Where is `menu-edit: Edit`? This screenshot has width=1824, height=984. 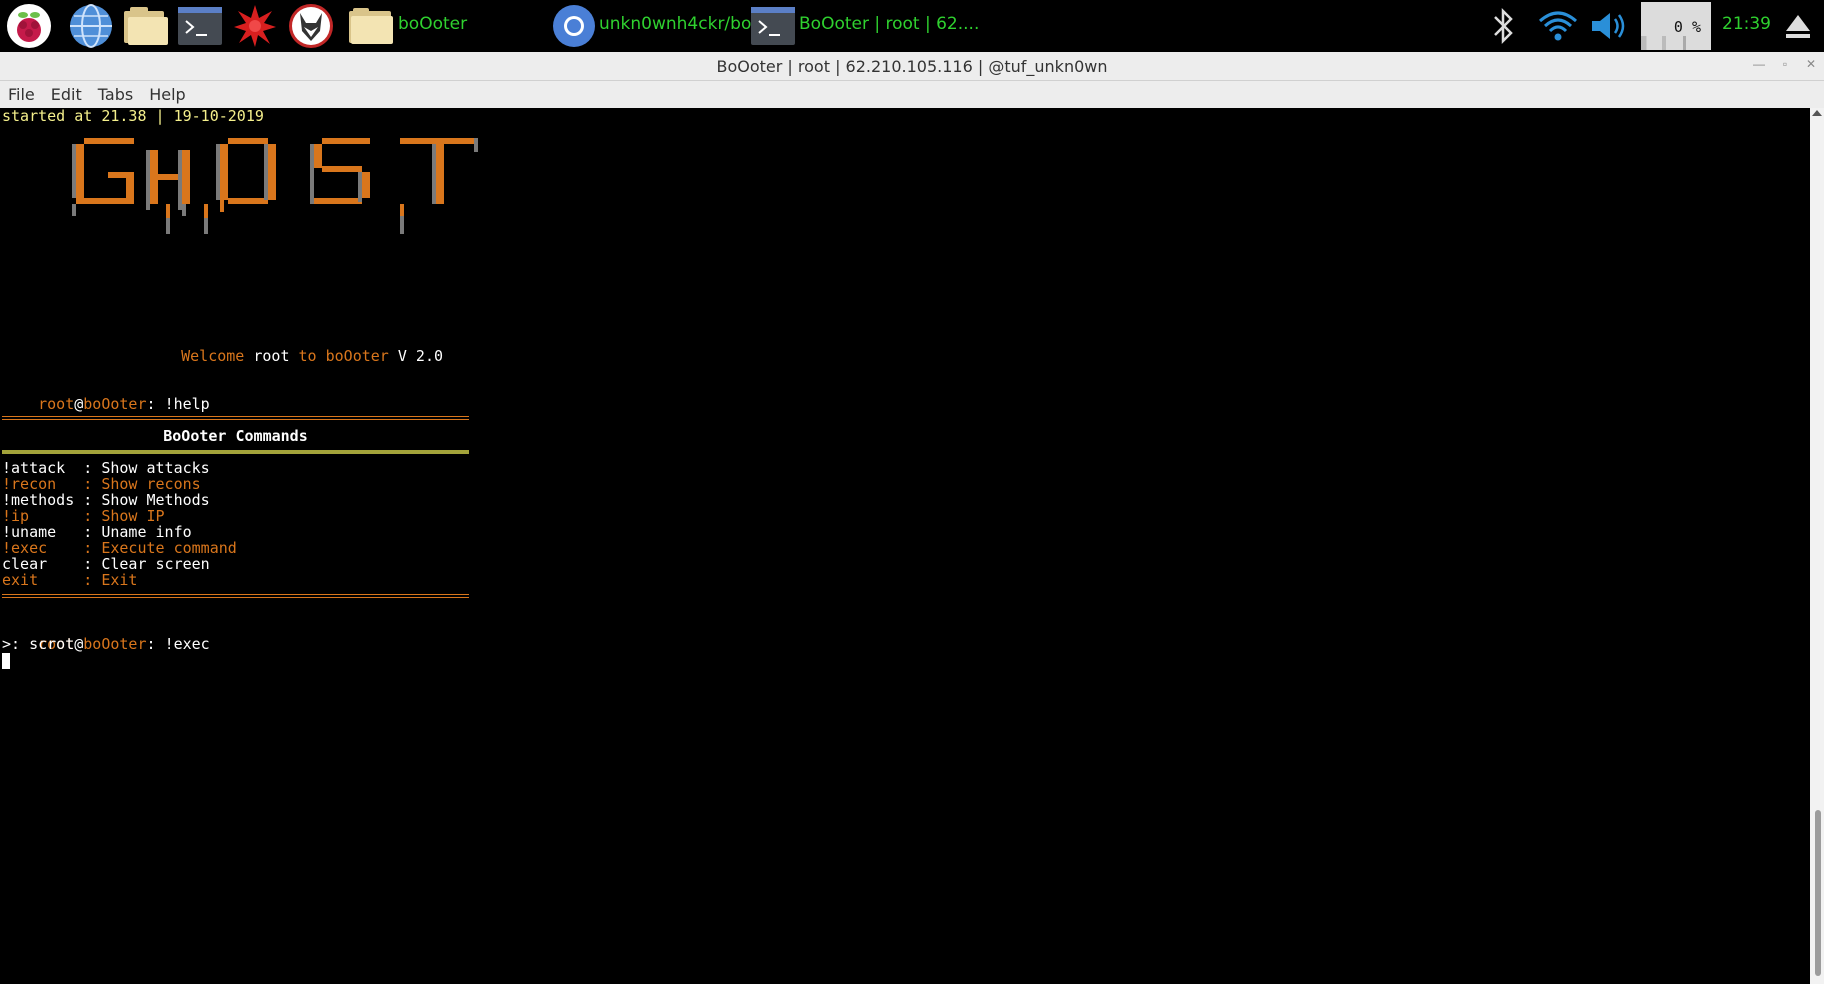 menu-edit: Edit is located at coordinates (66, 94).